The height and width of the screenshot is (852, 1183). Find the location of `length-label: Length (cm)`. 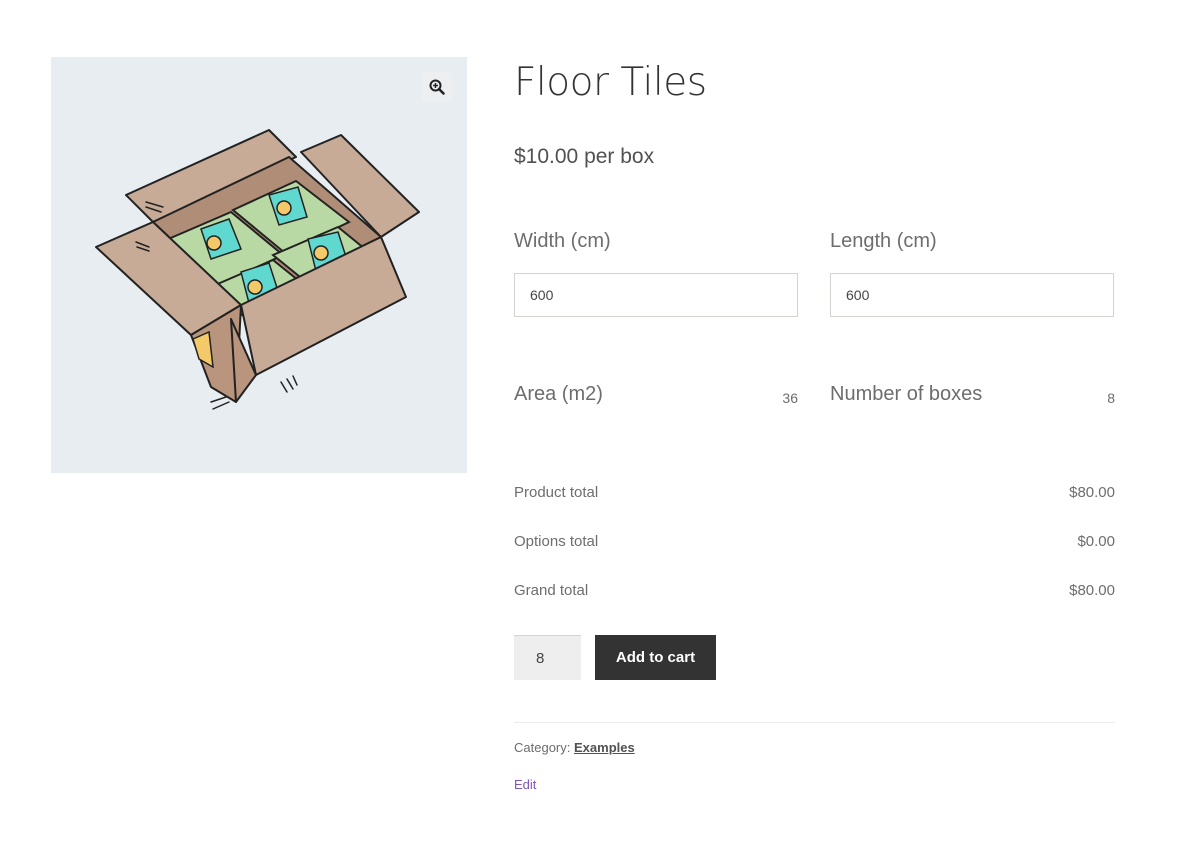

length-label: Length (cm) is located at coordinates (883, 241).